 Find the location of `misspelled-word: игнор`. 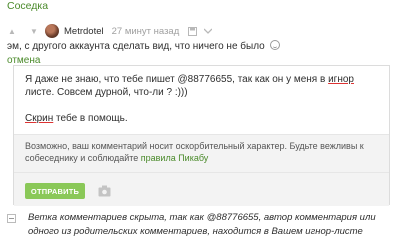

misspelled-word: игнор is located at coordinates (341, 79).